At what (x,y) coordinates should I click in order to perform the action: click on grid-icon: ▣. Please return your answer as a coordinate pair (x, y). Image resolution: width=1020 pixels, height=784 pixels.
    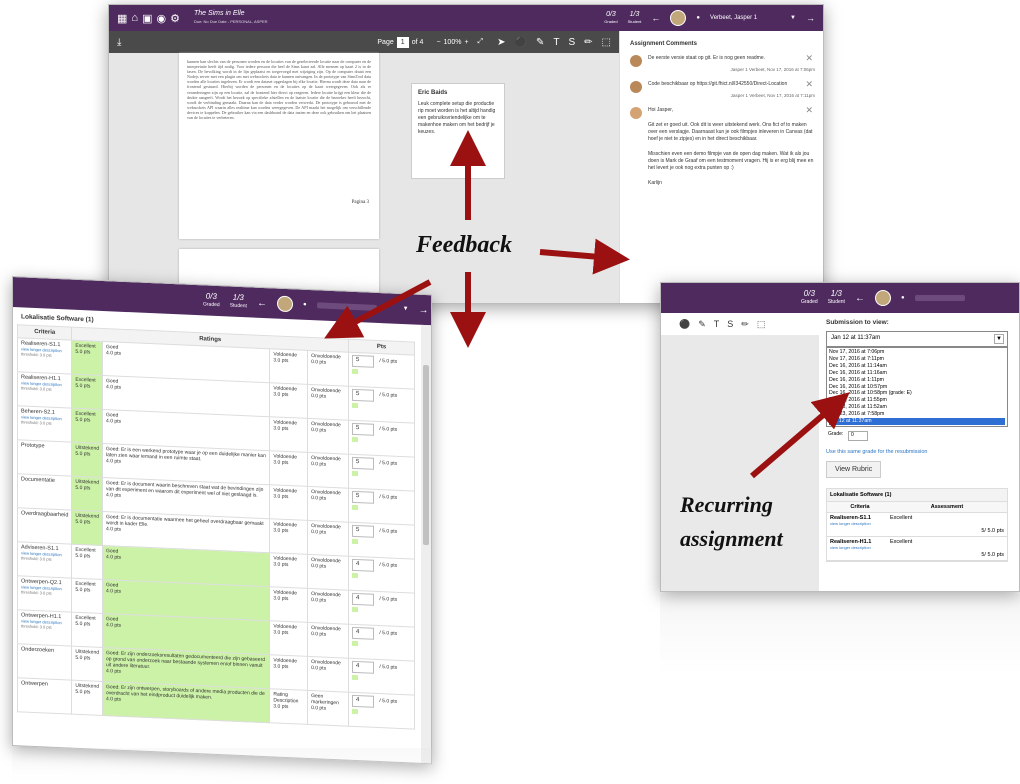
    Looking at the image, I should click on (147, 18).